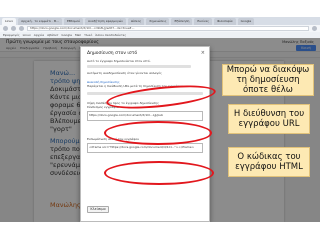  What do you see at coordinates (9, 21) in the screenshot?
I see `browser-tab: Linux` at bounding box center [9, 21].